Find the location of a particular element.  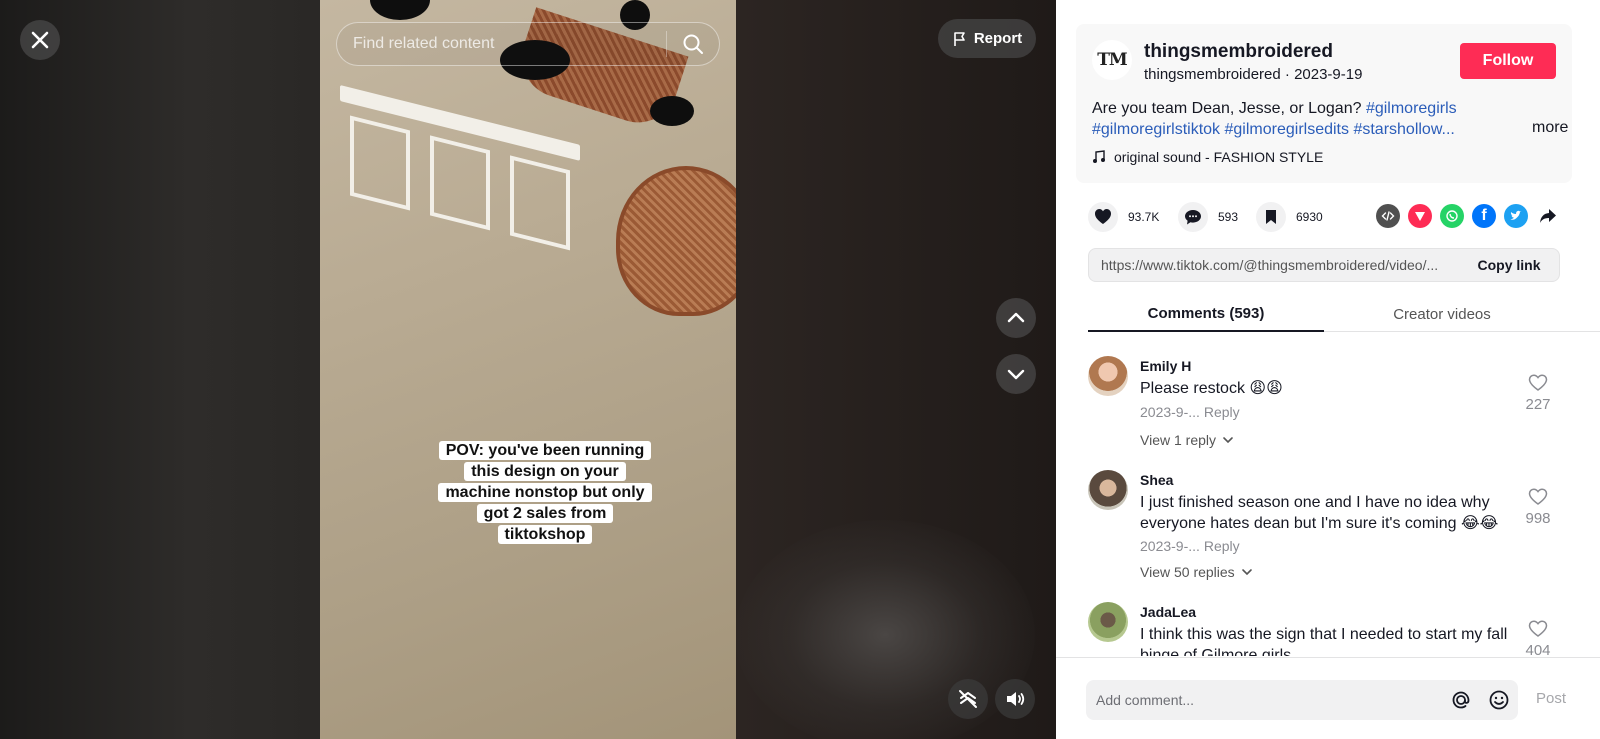

like-button: 93.7K is located at coordinates (1123, 217).